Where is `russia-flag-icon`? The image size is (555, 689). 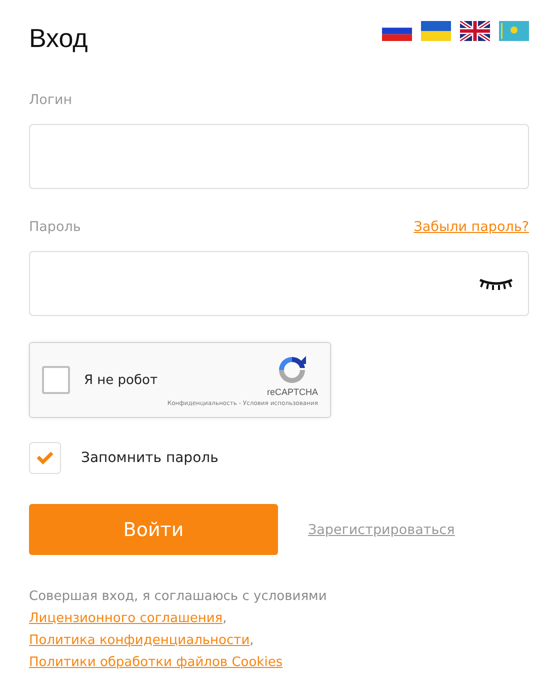 russia-flag-icon is located at coordinates (397, 31).